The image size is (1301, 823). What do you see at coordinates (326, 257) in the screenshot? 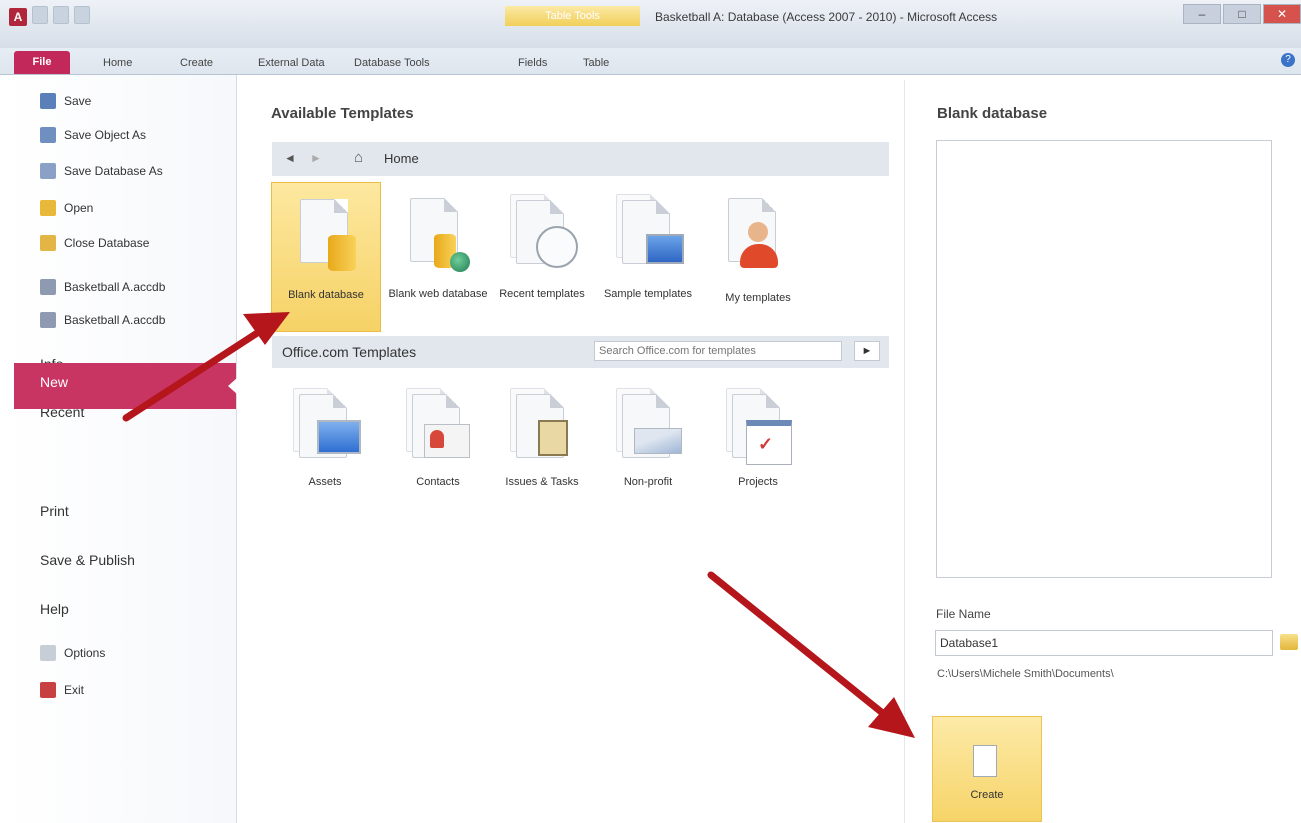
I see `tile-blank-database: Blank database` at bounding box center [326, 257].